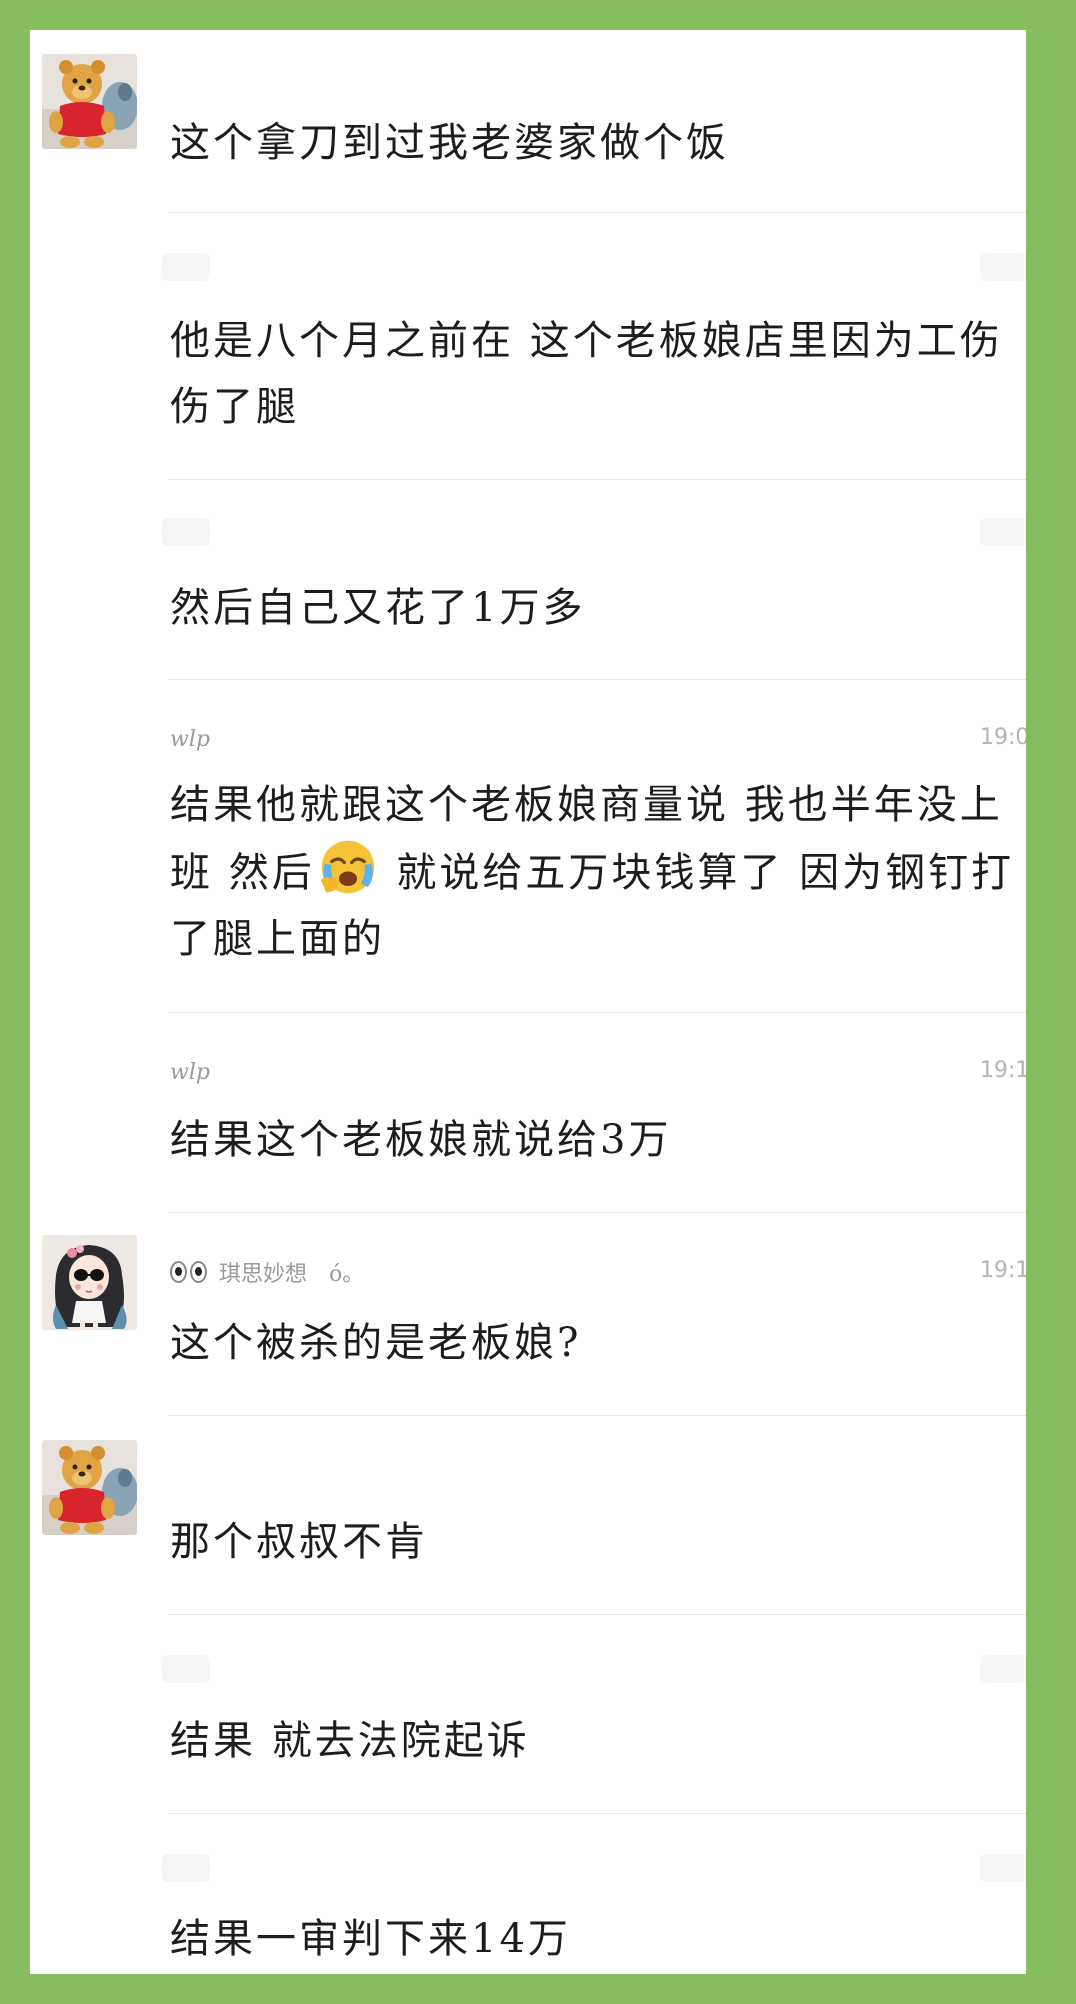 This screenshot has width=1076, height=2004. I want to click on chat-message: 那个叔叔不肯, so click(528, 1515).